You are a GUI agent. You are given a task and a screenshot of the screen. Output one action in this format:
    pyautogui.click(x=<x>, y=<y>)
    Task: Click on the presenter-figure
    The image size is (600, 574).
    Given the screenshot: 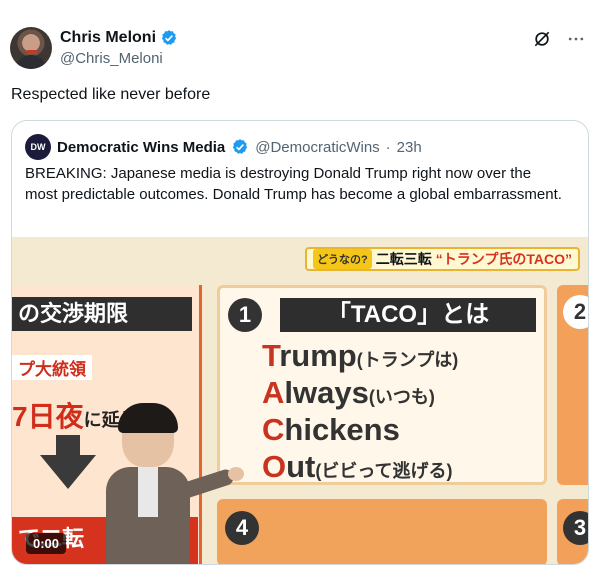 What is the action you would take?
    pyautogui.click(x=172, y=483)
    